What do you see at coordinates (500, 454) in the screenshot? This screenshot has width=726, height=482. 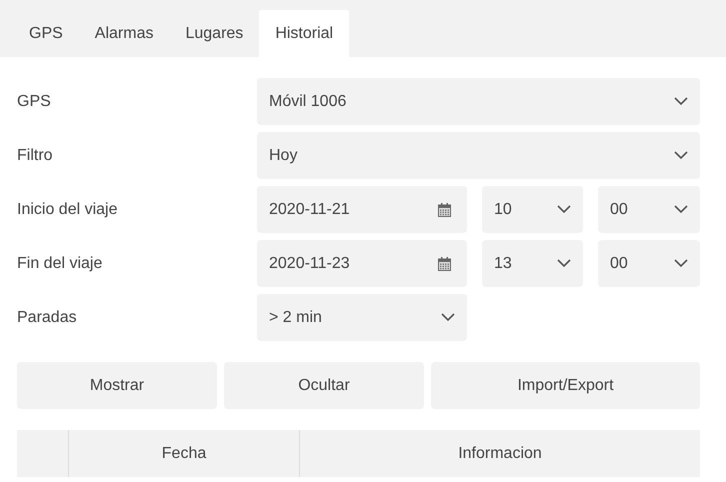 I see `column-header: Informacion` at bounding box center [500, 454].